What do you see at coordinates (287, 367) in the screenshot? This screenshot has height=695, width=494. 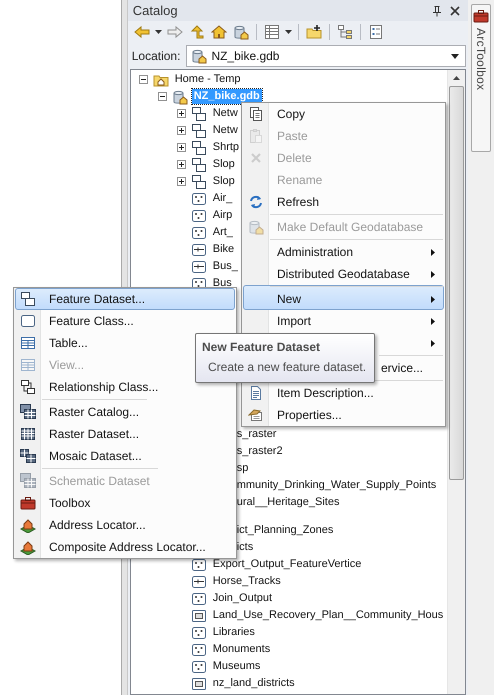 I see `tooltip-text: Create a new feature dataset.` at bounding box center [287, 367].